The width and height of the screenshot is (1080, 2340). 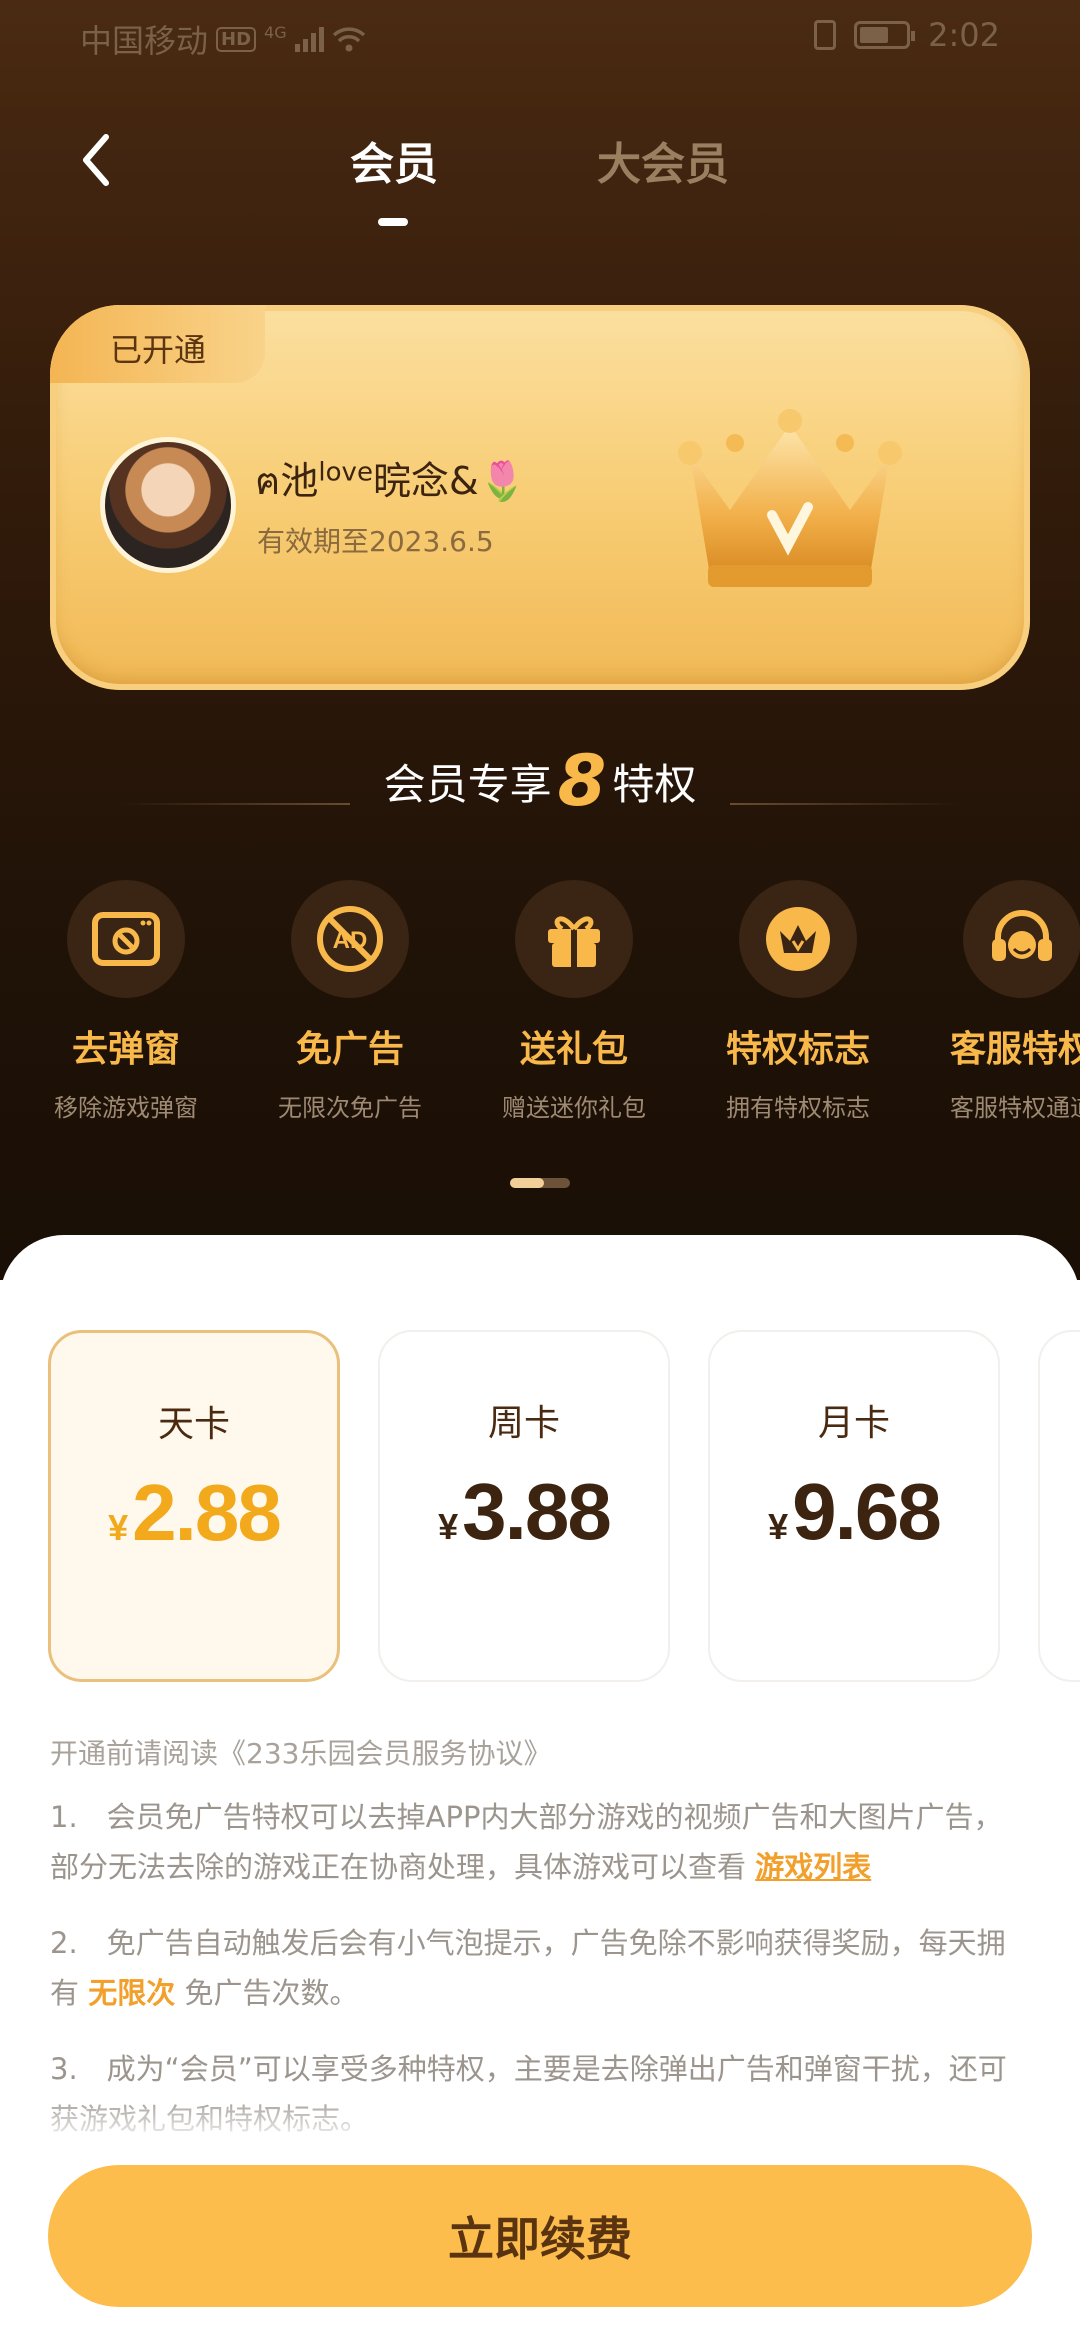 What do you see at coordinates (798, 1001) in the screenshot?
I see `privilege-item-badge: 特权标志 拥有特权标志` at bounding box center [798, 1001].